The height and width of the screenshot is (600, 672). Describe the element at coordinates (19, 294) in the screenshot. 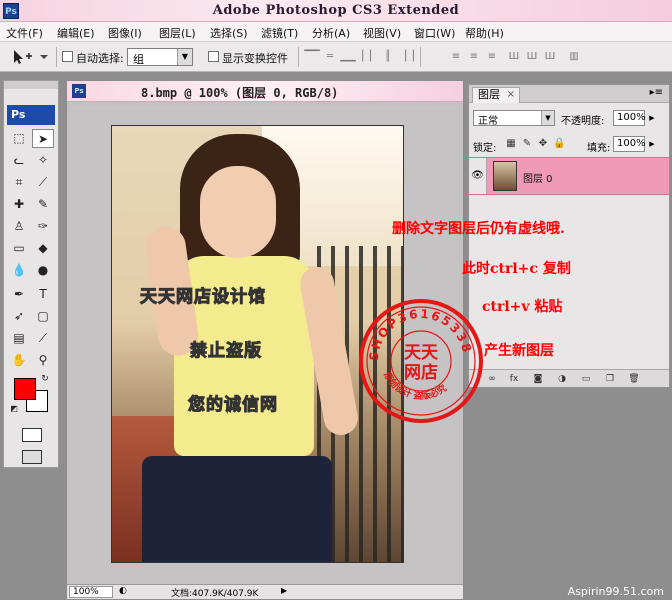

I see `pen-tool-icon: ✒` at that location.